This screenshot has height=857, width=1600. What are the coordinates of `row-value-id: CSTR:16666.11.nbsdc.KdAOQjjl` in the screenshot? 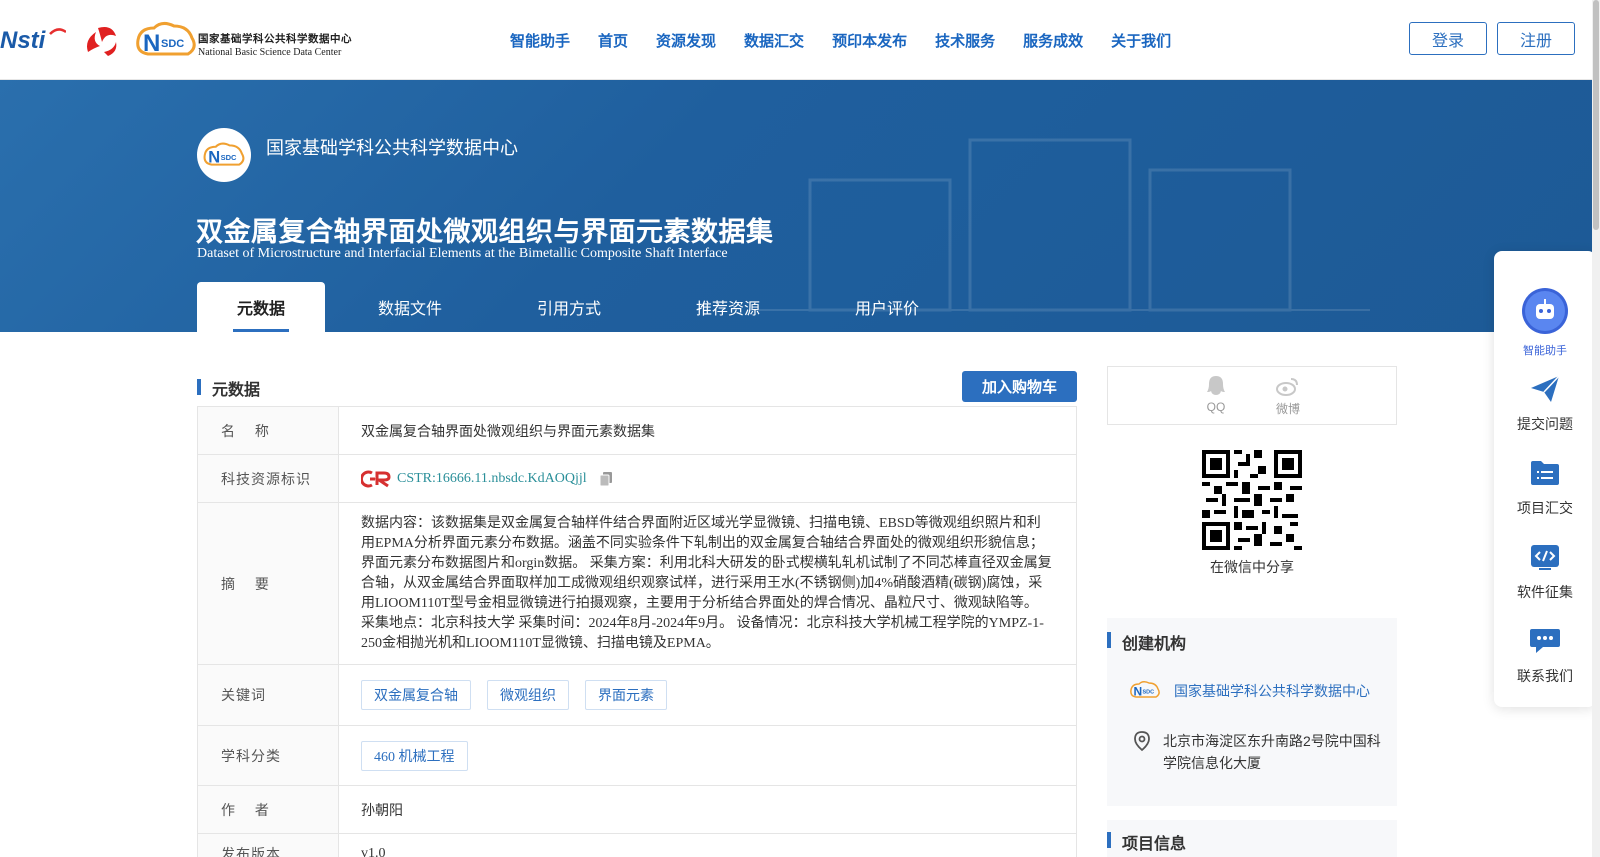 It's located at (707, 478).